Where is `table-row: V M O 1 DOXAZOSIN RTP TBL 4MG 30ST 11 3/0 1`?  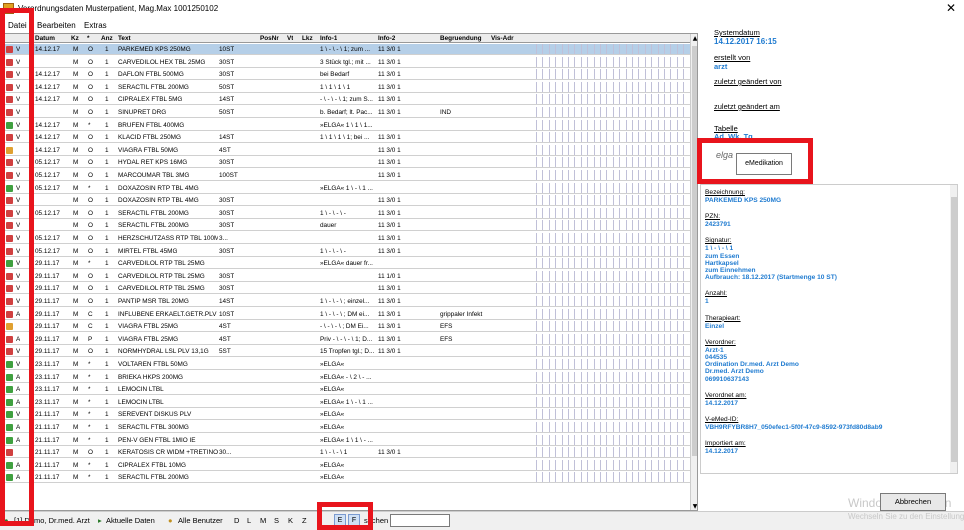 table-row: V M O 1 DOXAZOSIN RTP TBL 4MG 30ST 11 3/0 1 is located at coordinates (347, 201).